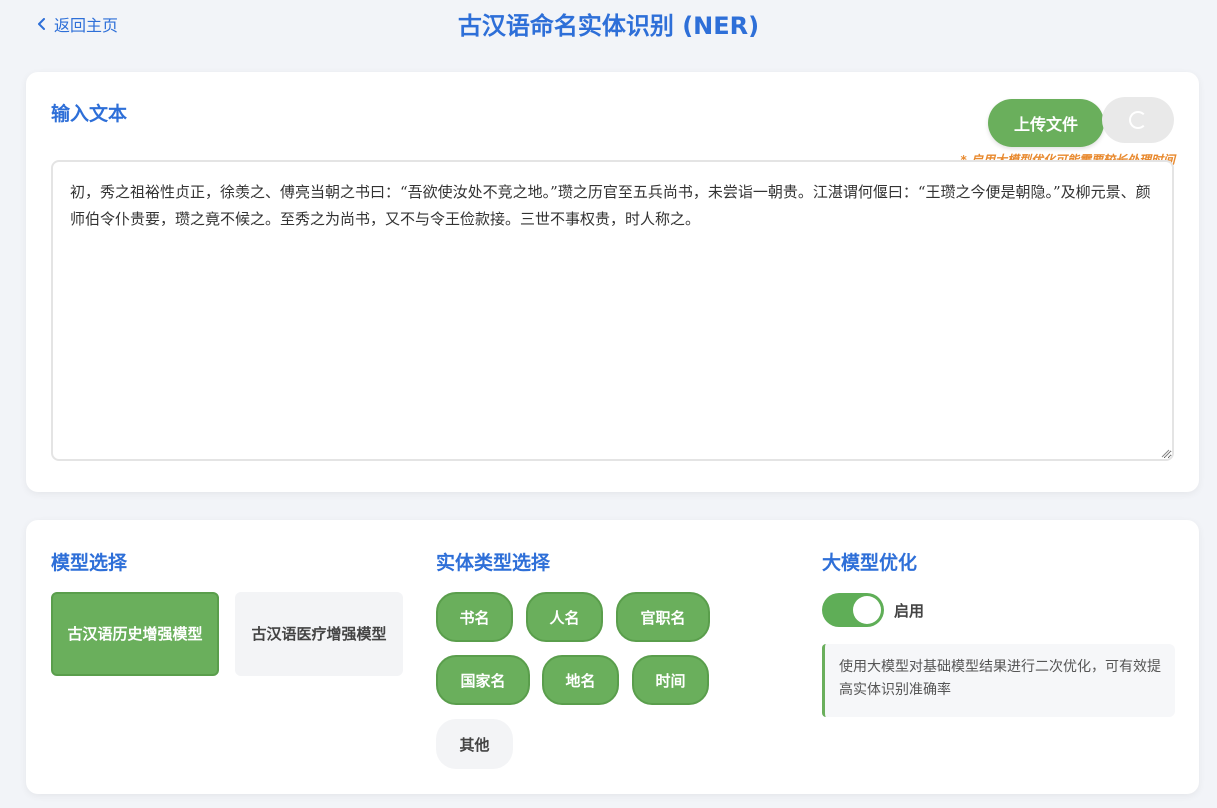 The image size is (1217, 808). I want to click on upload-file-button: 上传文件, so click(1046, 123).